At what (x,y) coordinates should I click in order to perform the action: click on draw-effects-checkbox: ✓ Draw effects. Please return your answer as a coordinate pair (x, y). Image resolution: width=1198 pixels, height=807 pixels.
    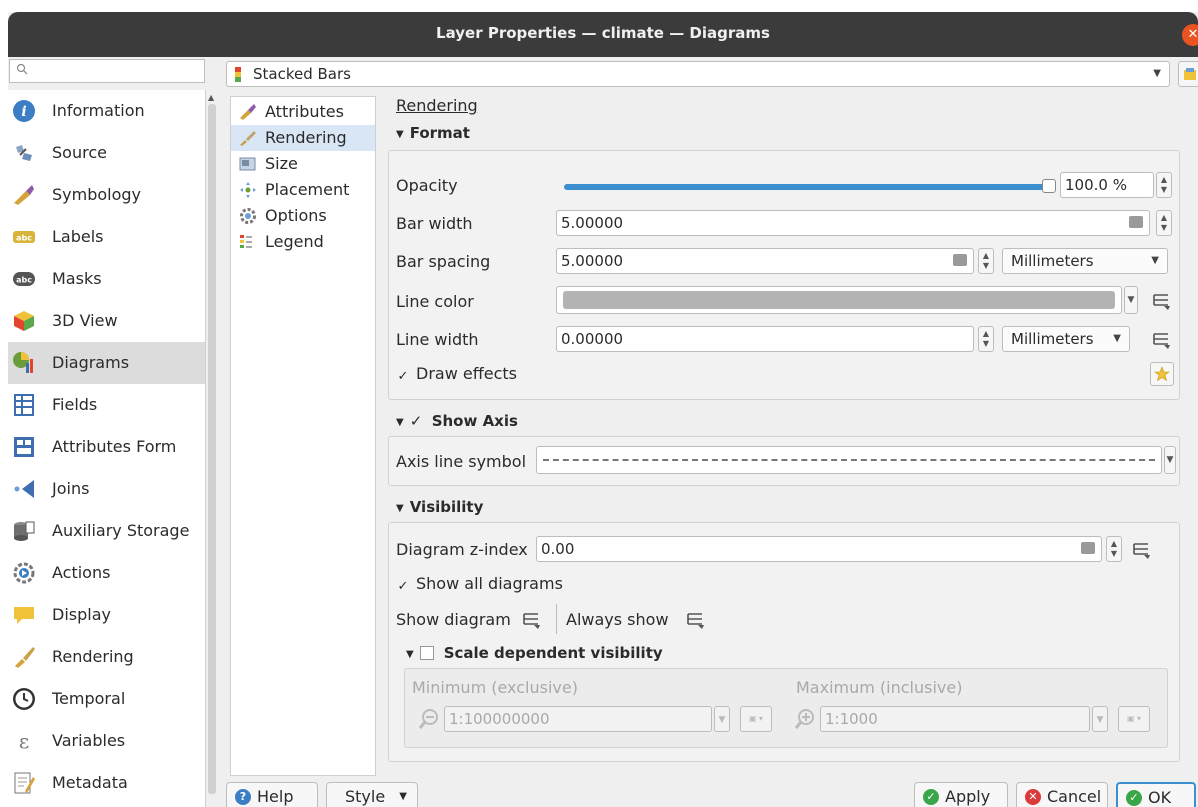
    Looking at the image, I should click on (456, 374).